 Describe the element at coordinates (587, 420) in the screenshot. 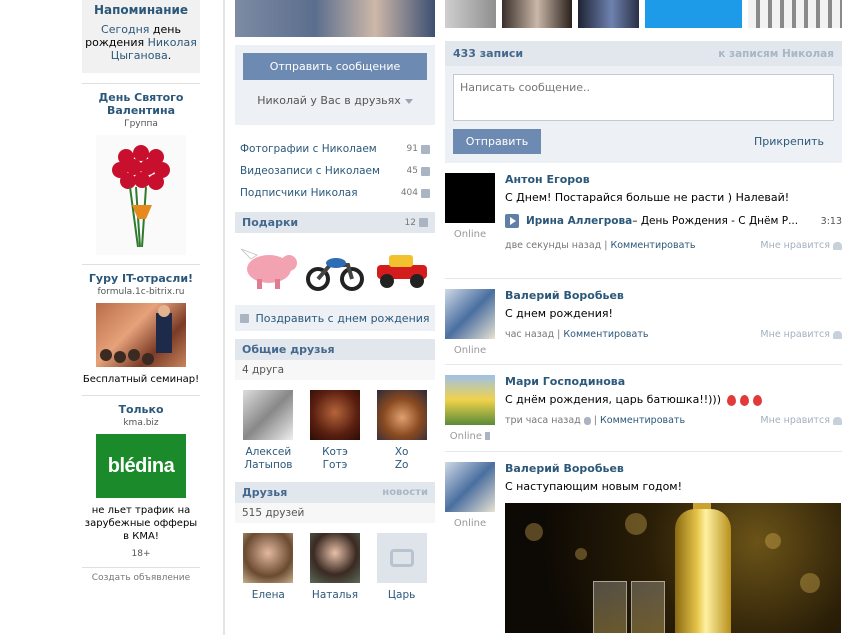

I see `apple-icon` at that location.